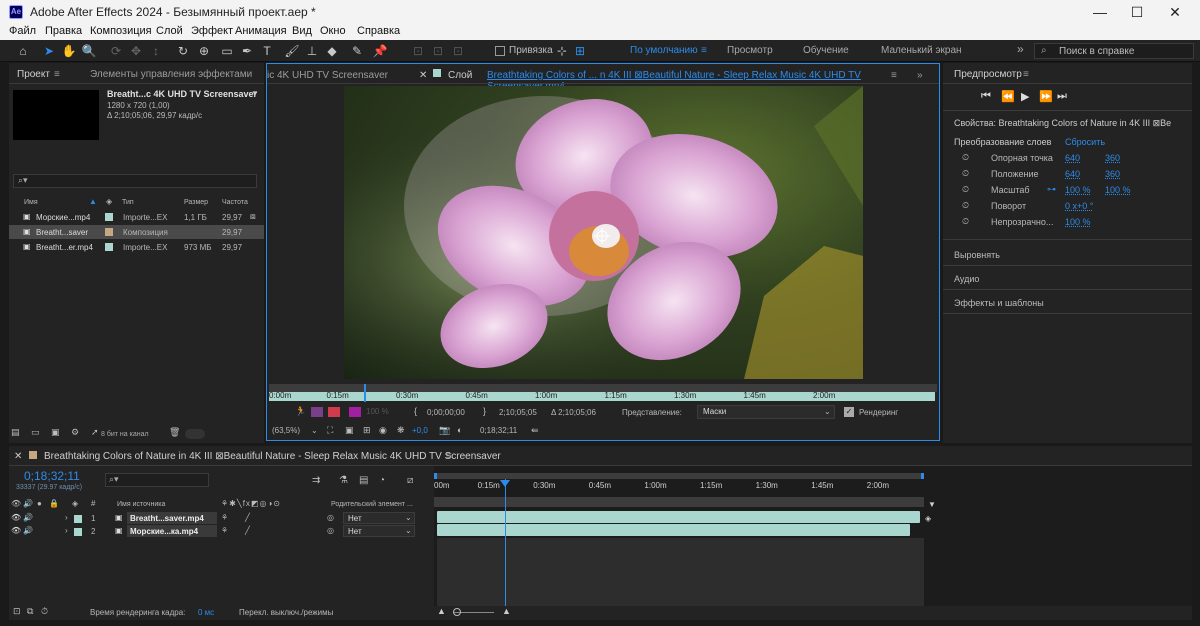  I want to click on maximize-icon: ☐, so click(1137, 12).